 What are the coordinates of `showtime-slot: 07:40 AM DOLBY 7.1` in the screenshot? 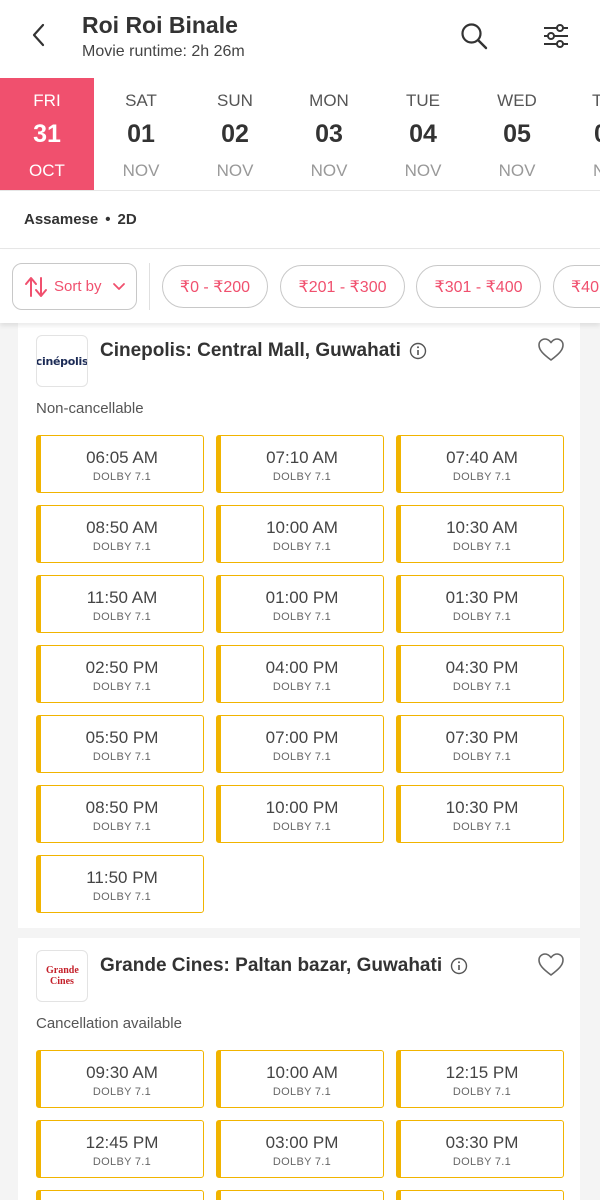 It's located at (480, 464).